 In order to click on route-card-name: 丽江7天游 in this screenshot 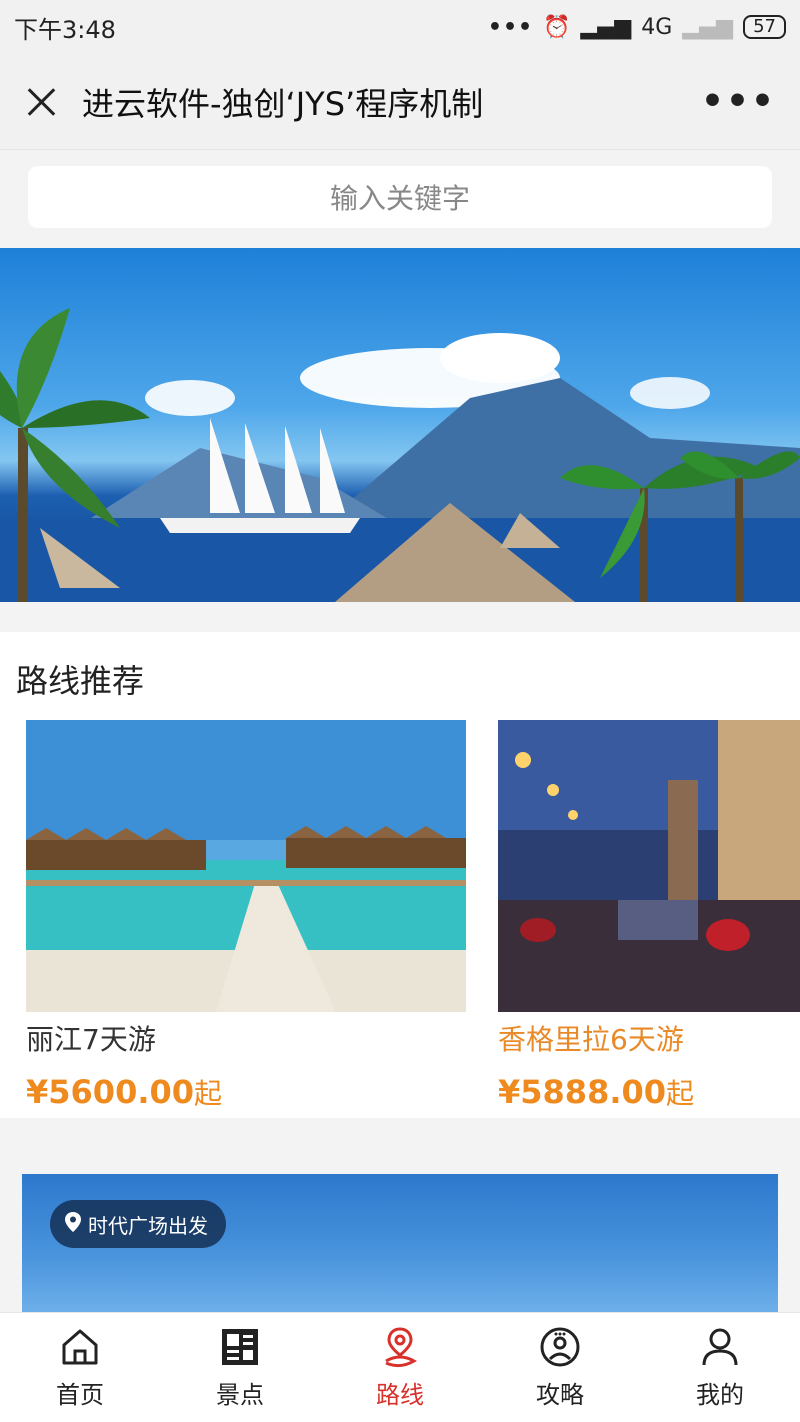, I will do `click(91, 1039)`.